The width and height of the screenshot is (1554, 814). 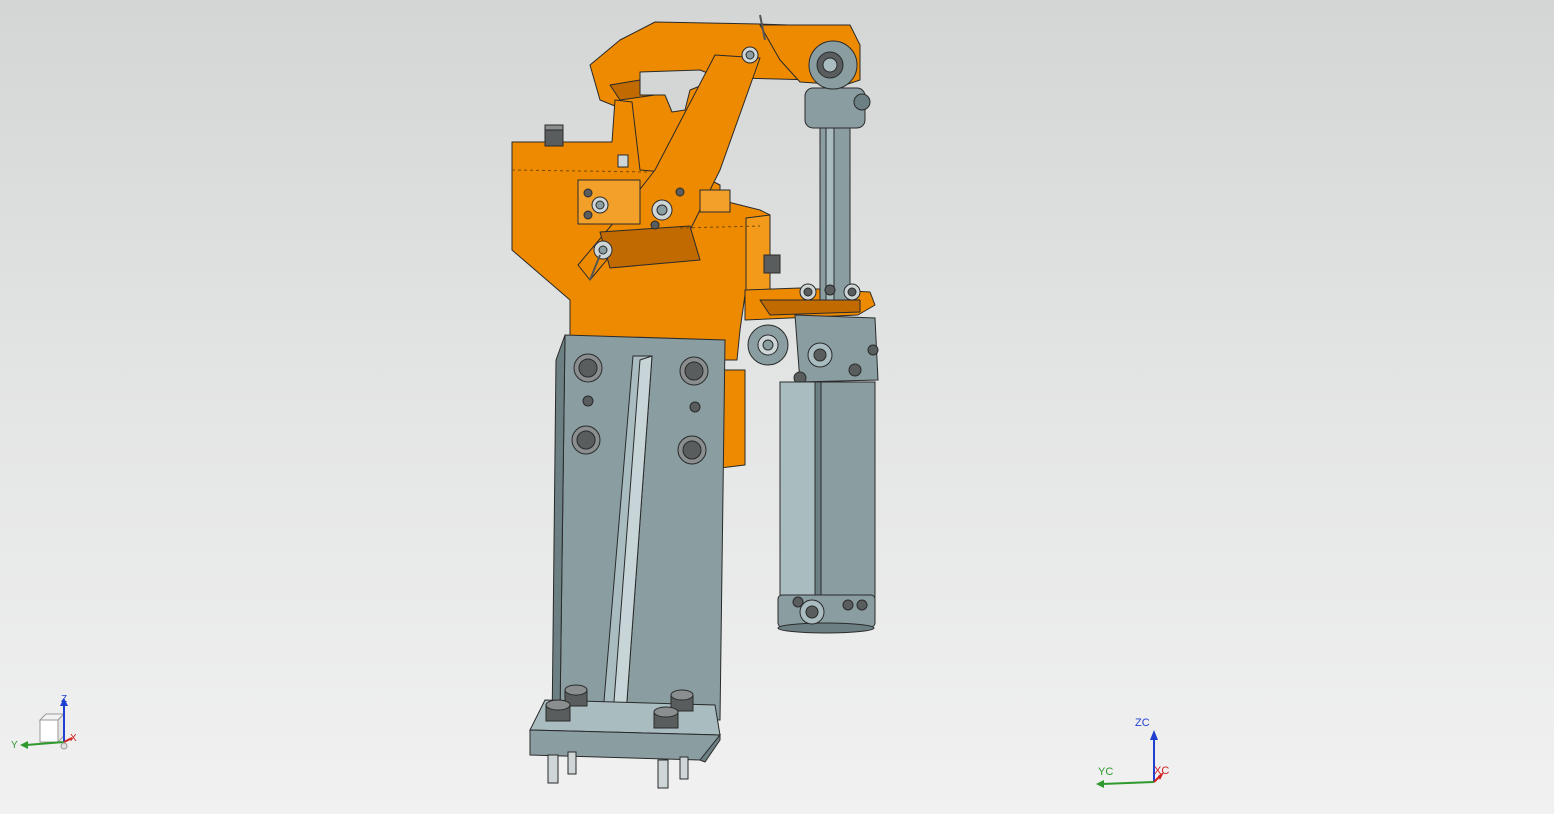 I want to click on base-mounting-block, so click(x=627, y=548).